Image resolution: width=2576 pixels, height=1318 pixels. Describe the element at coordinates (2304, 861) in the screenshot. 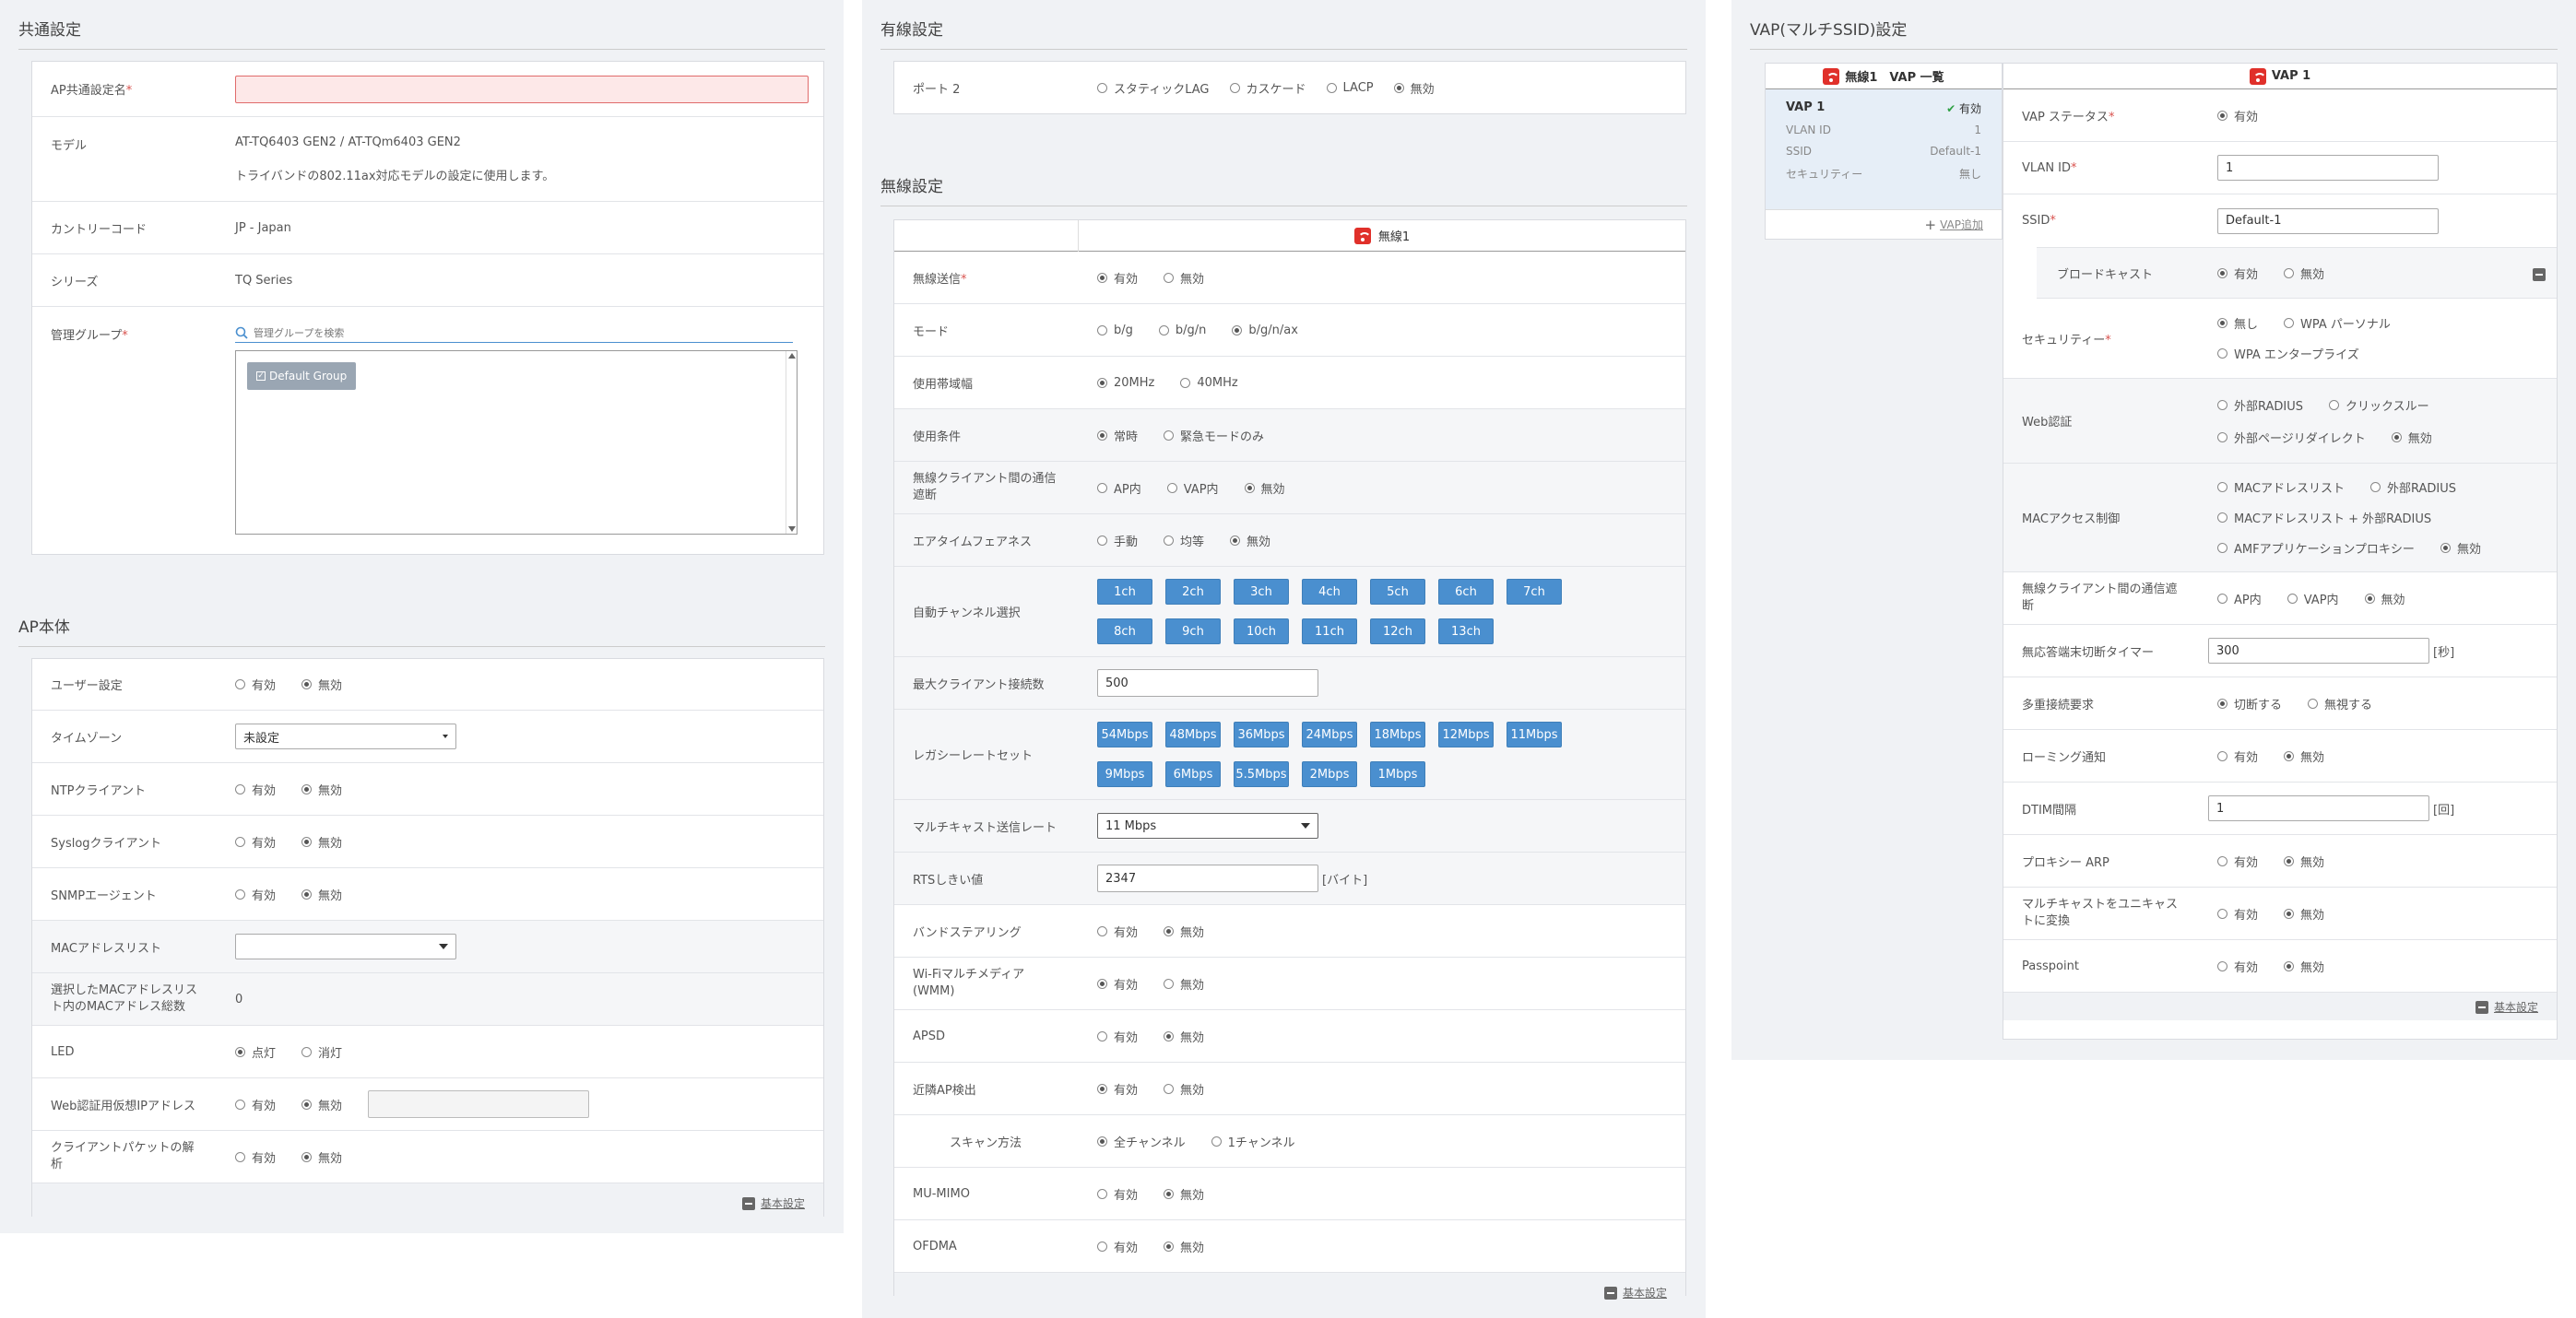

I see `vap-parp-off-radio: 無効` at that location.